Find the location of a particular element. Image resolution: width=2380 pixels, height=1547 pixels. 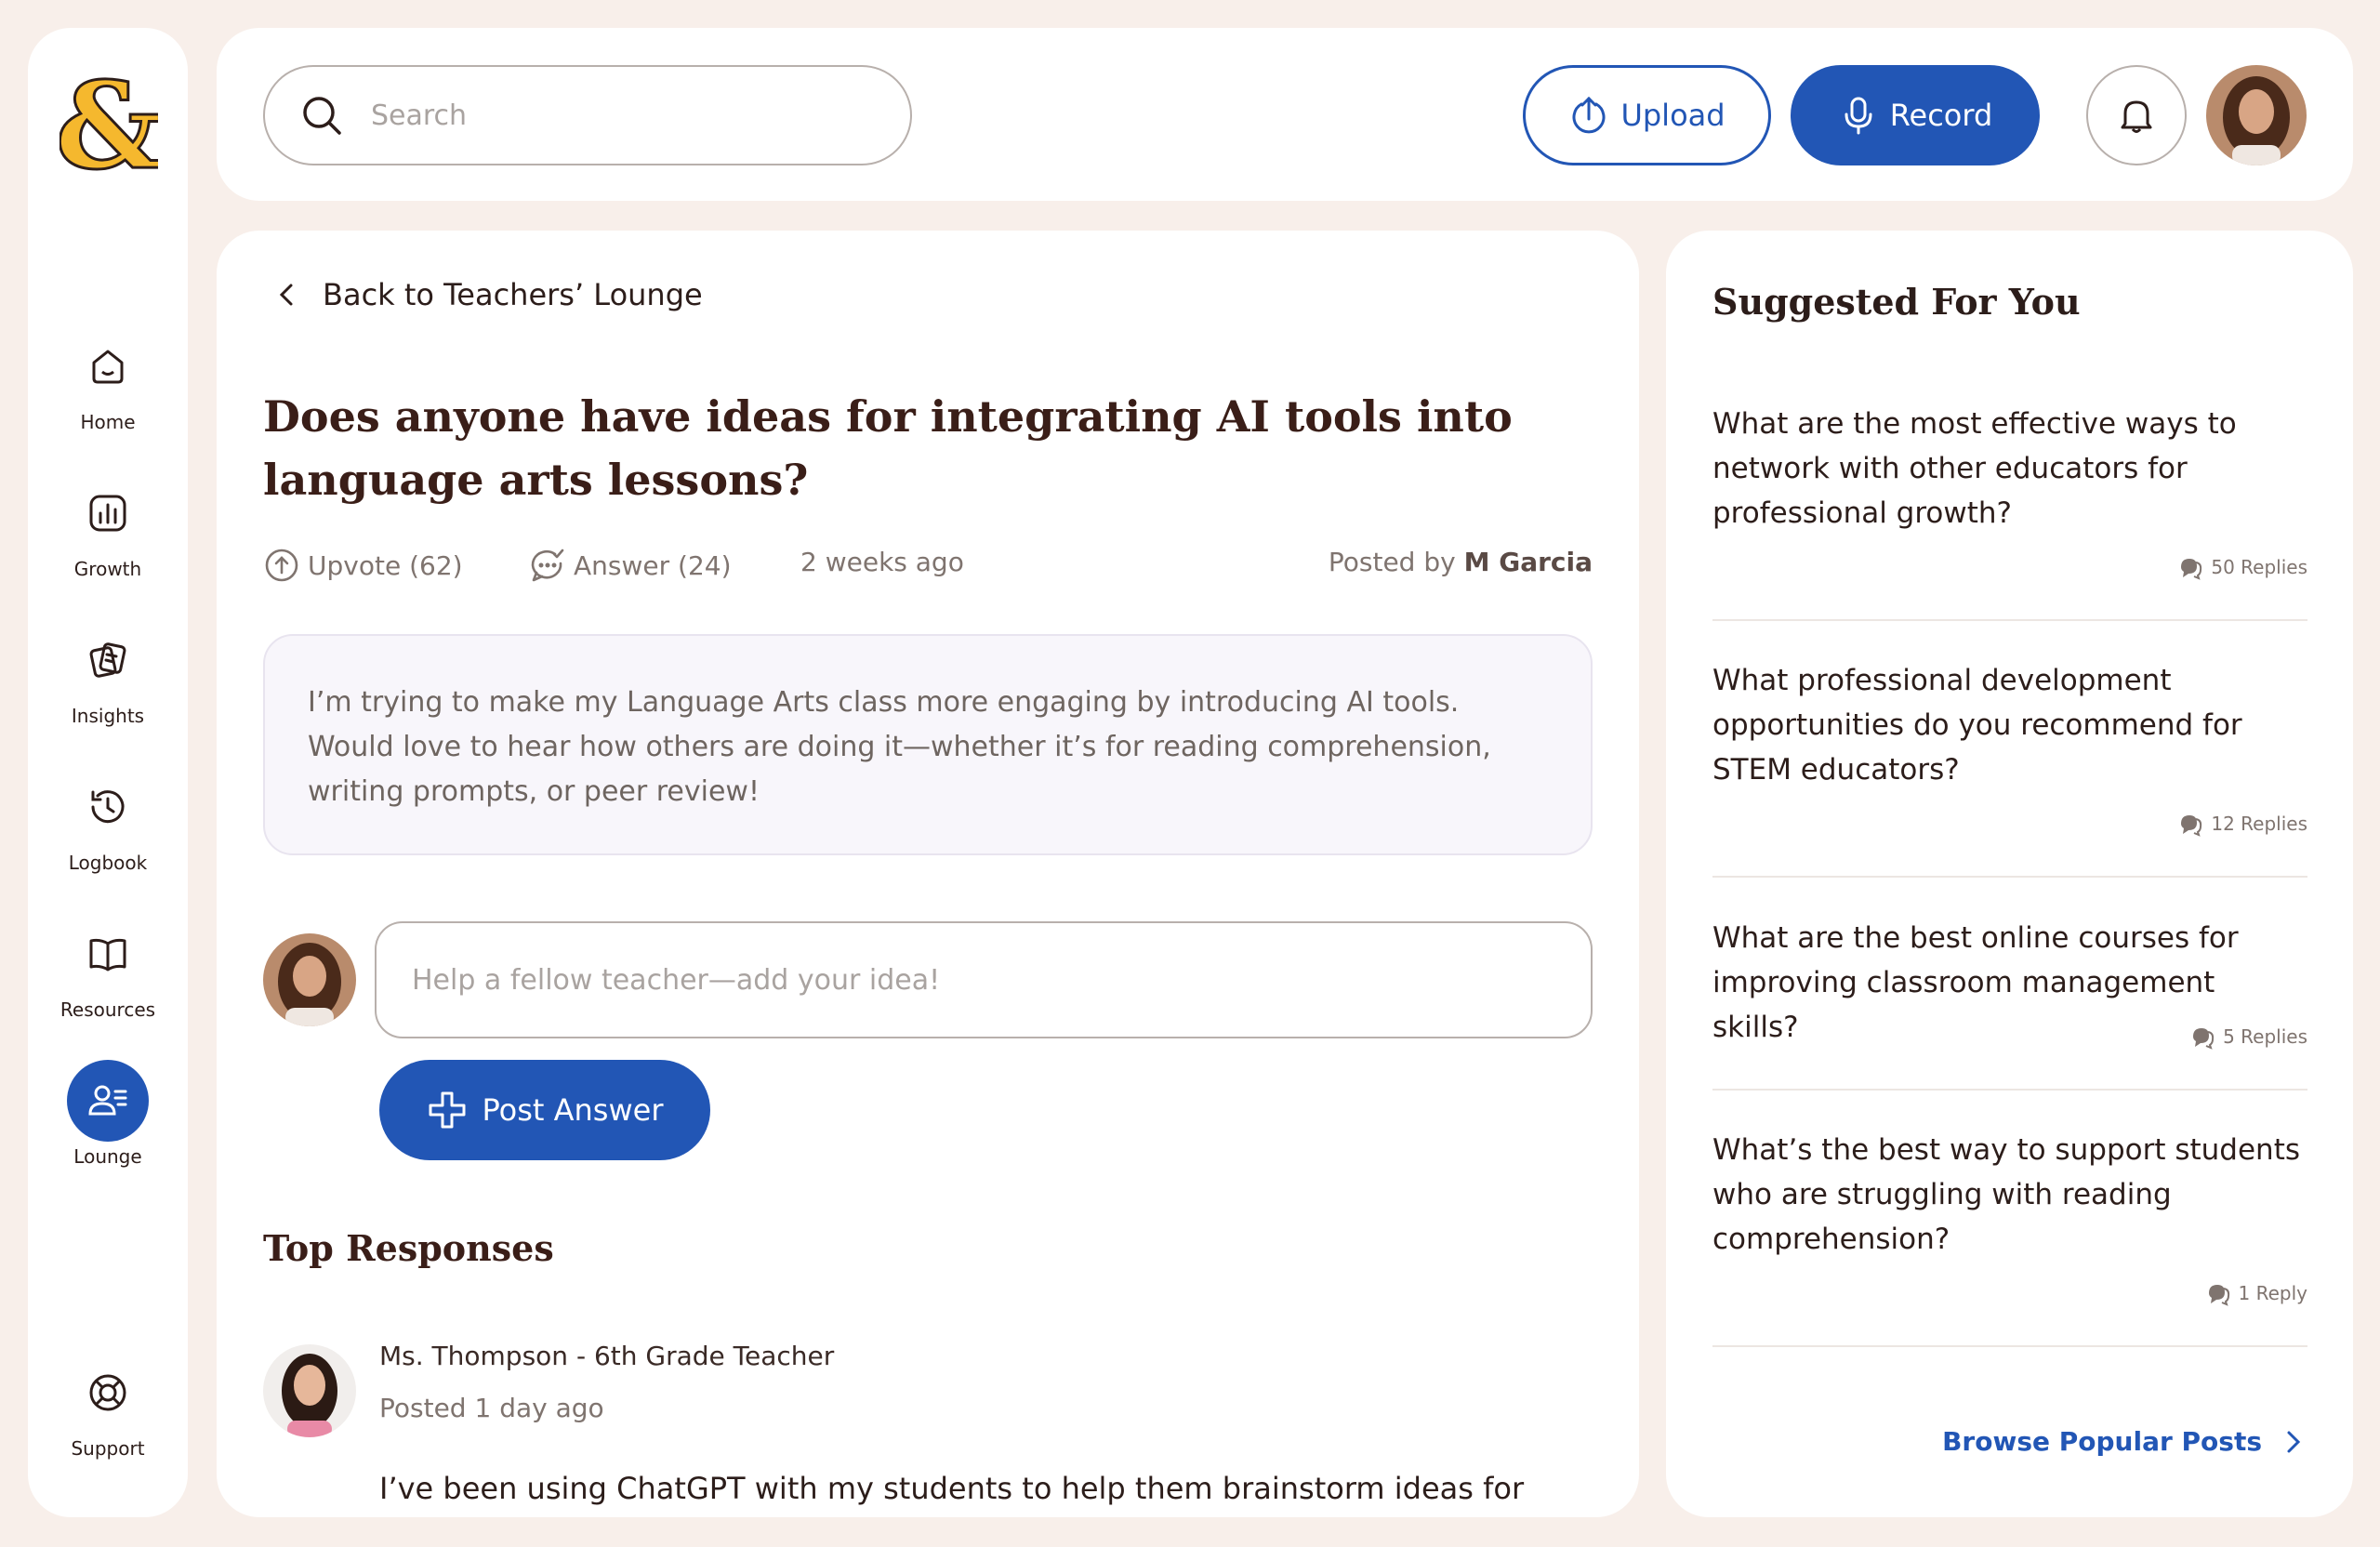

response-author: Ms. Thompson - 6th Grade Teacher is located at coordinates (607, 1356).